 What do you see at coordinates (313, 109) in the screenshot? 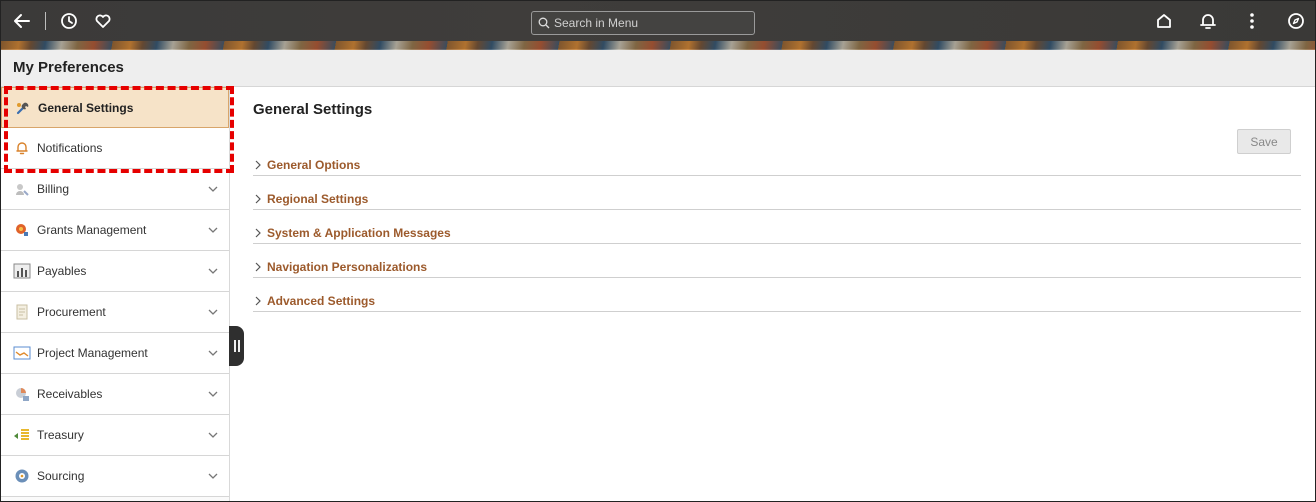
I see `section-title: General Settings` at bounding box center [313, 109].